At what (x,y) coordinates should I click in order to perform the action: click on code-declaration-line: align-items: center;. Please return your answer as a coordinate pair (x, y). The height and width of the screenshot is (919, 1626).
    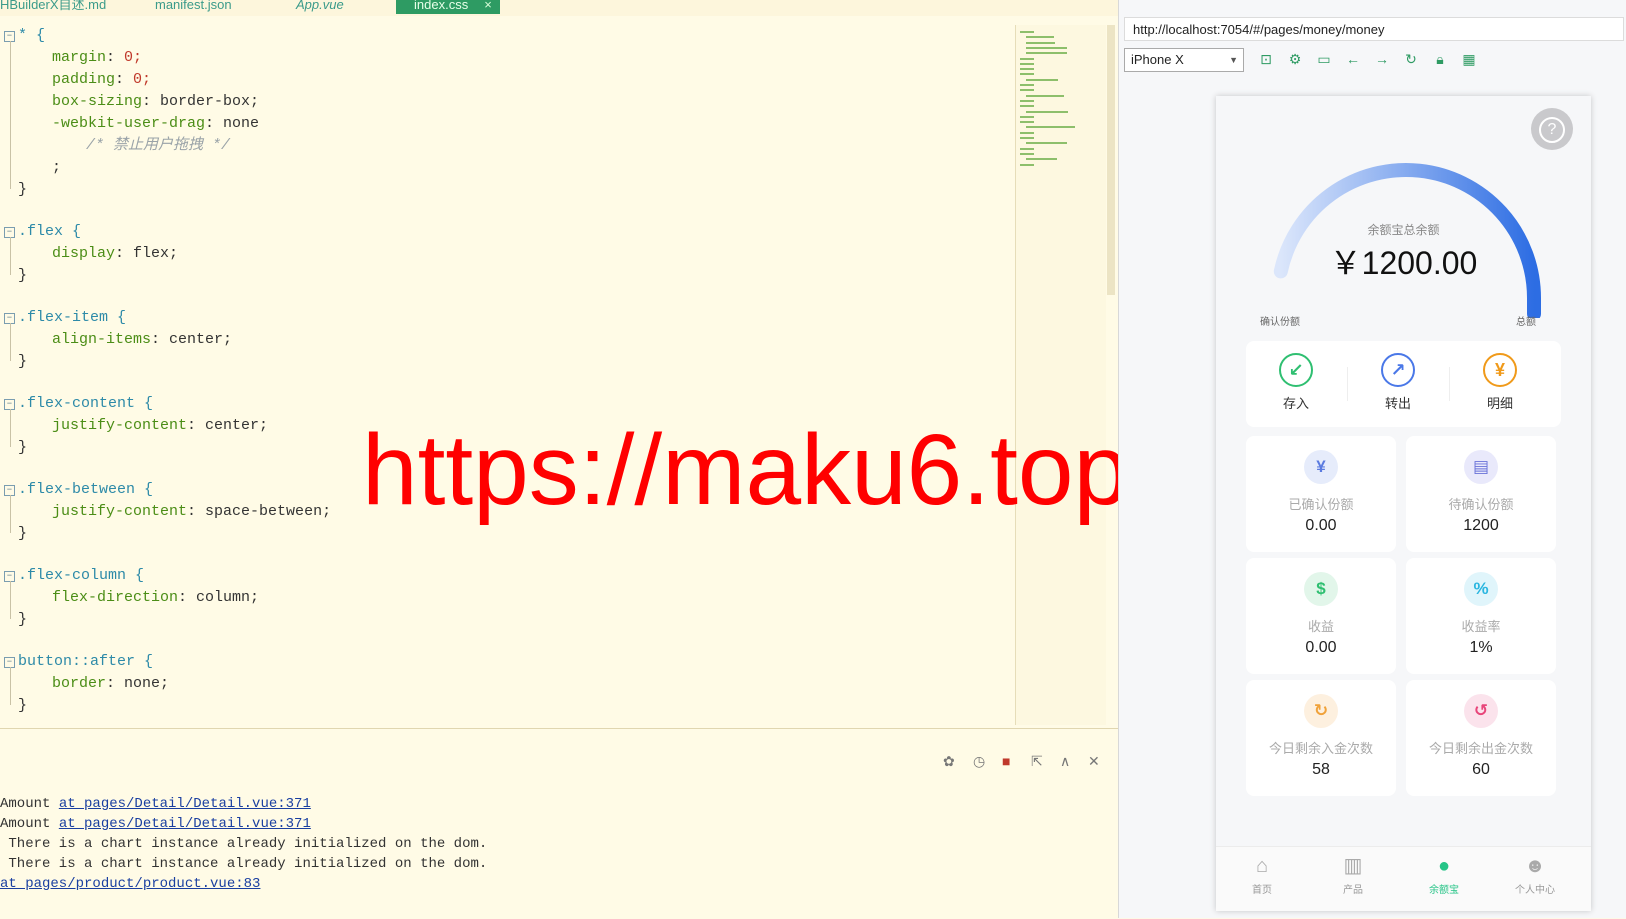
    Looking at the image, I should click on (142, 340).